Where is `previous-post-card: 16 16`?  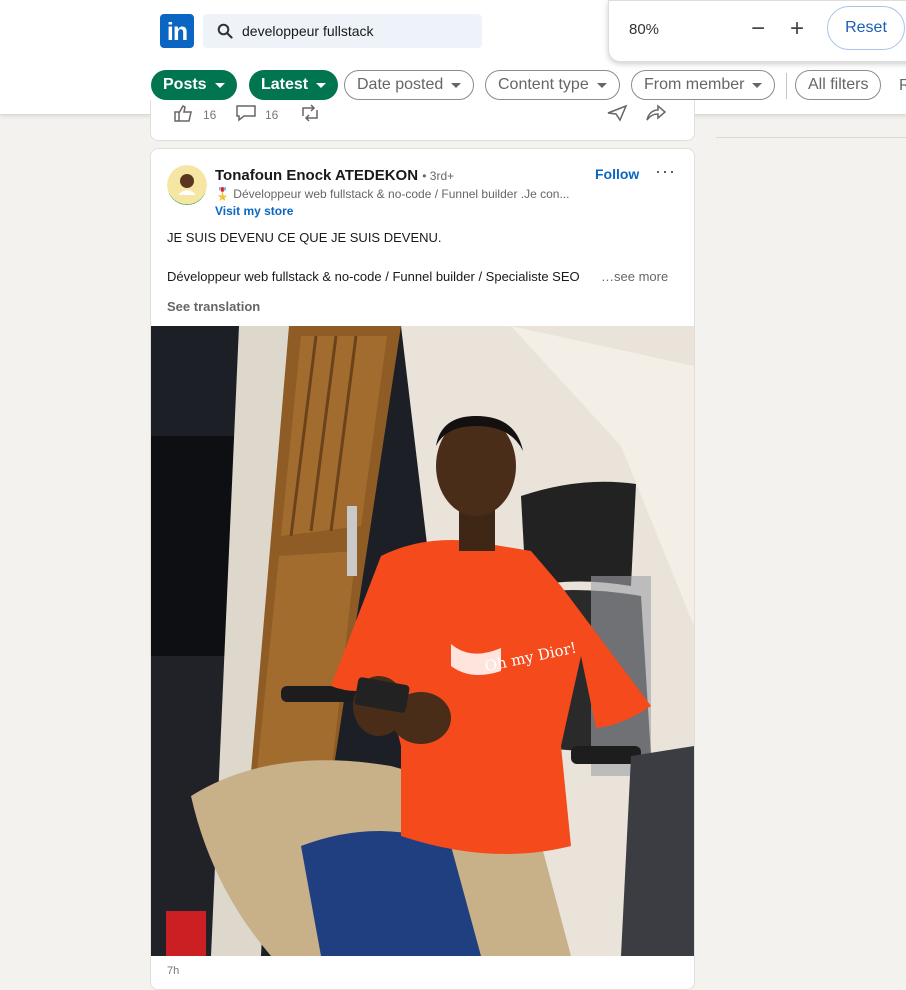
previous-post-card: 16 16 is located at coordinates (422, 120).